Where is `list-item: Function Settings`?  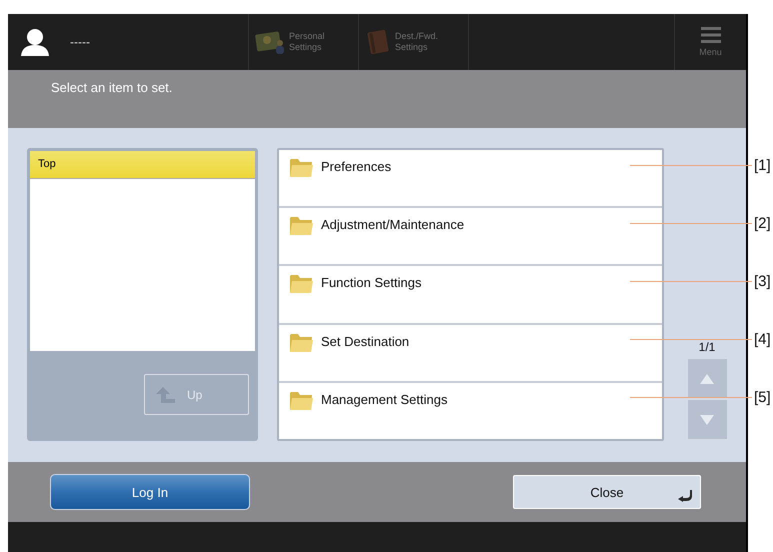
list-item: Function Settings is located at coordinates (470, 295).